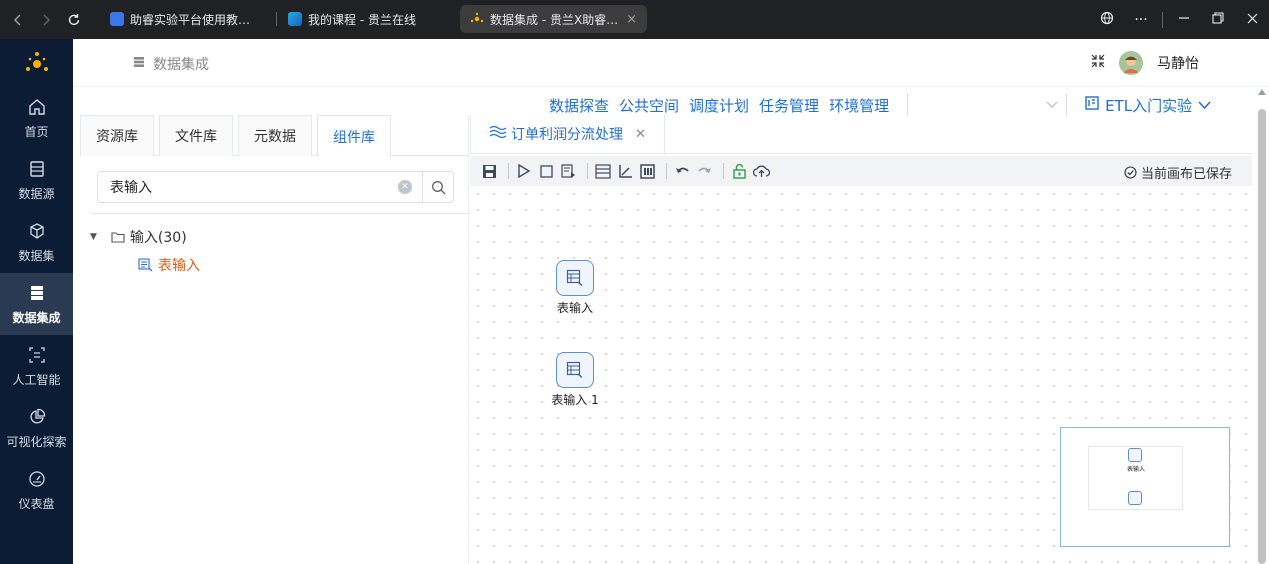  What do you see at coordinates (1130, 172) in the screenshot?
I see `check-circle-icon` at bounding box center [1130, 172].